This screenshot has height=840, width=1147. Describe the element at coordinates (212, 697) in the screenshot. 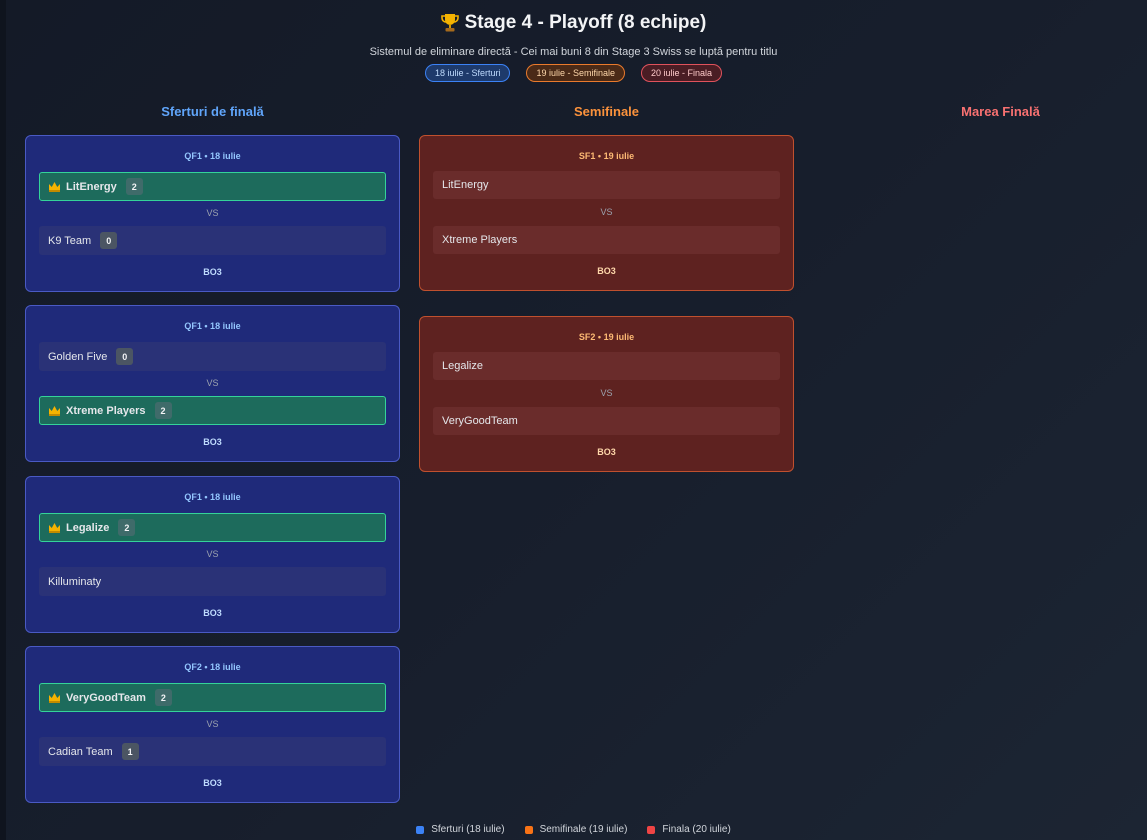

I see `team-row-winner: VeryGoodTeam 2` at that location.